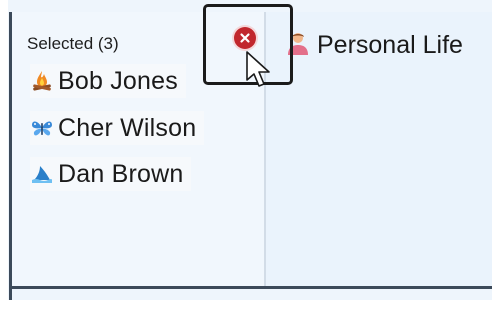  What do you see at coordinates (127, 127) in the screenshot?
I see `person-name: Cher Wilson` at bounding box center [127, 127].